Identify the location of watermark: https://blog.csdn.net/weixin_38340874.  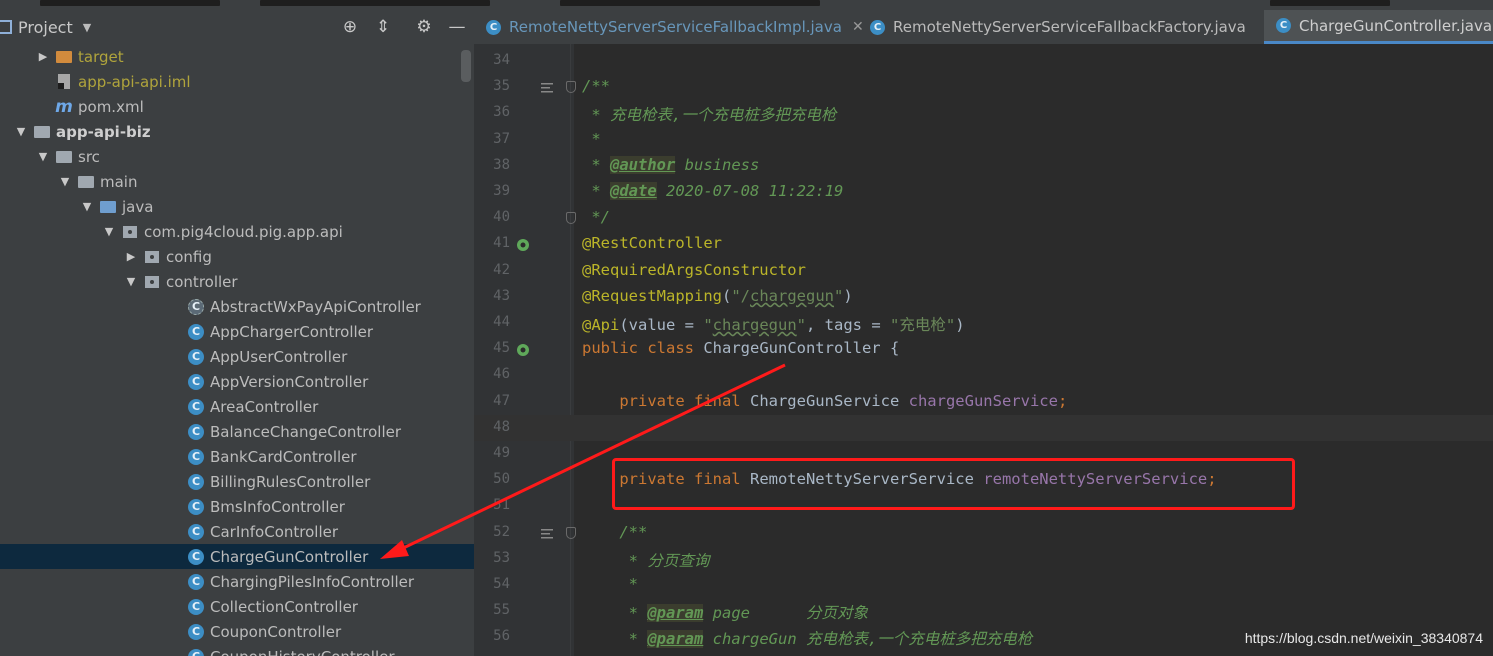
(1363, 638).